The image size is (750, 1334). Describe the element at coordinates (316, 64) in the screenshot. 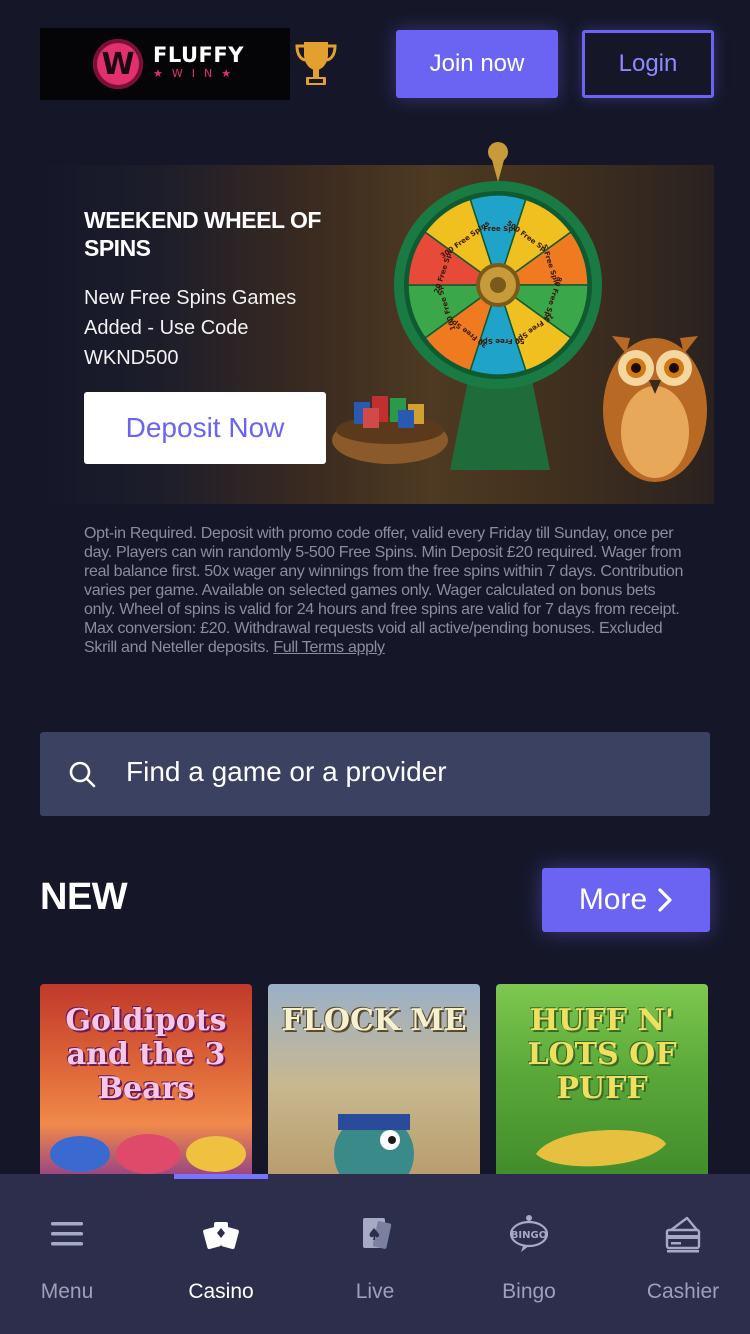

I see `trophy-icon` at that location.